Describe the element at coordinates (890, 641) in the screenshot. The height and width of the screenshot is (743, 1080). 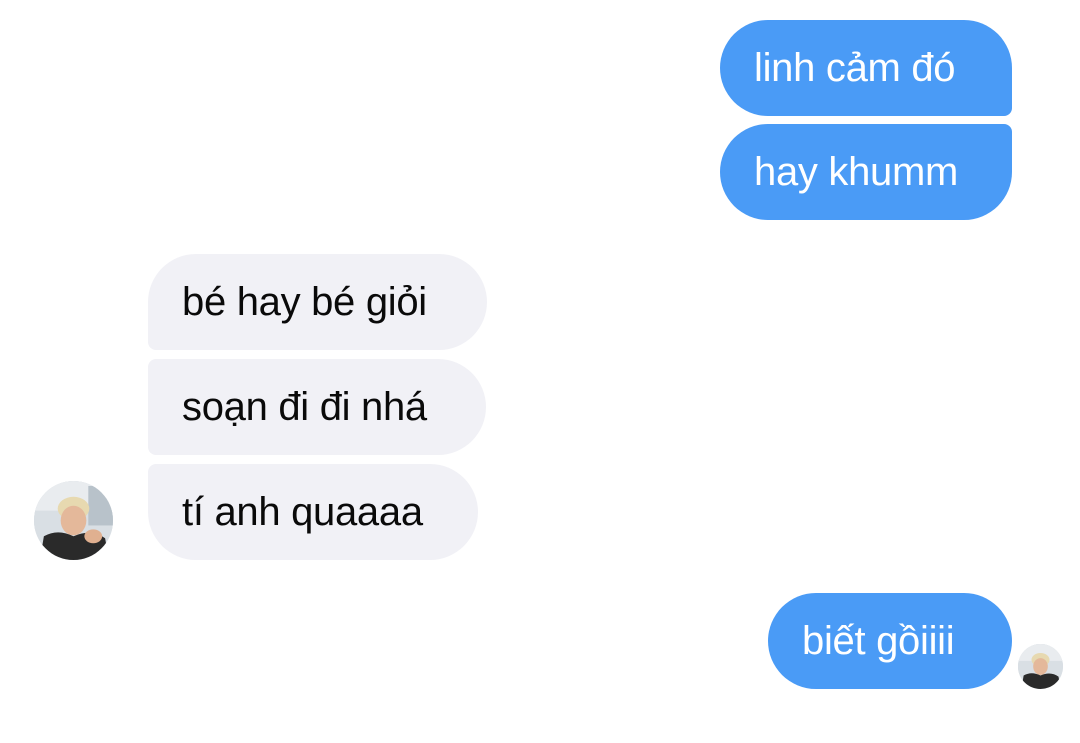
I see `outgoing-message-bubble: biết gồiiii` at that location.